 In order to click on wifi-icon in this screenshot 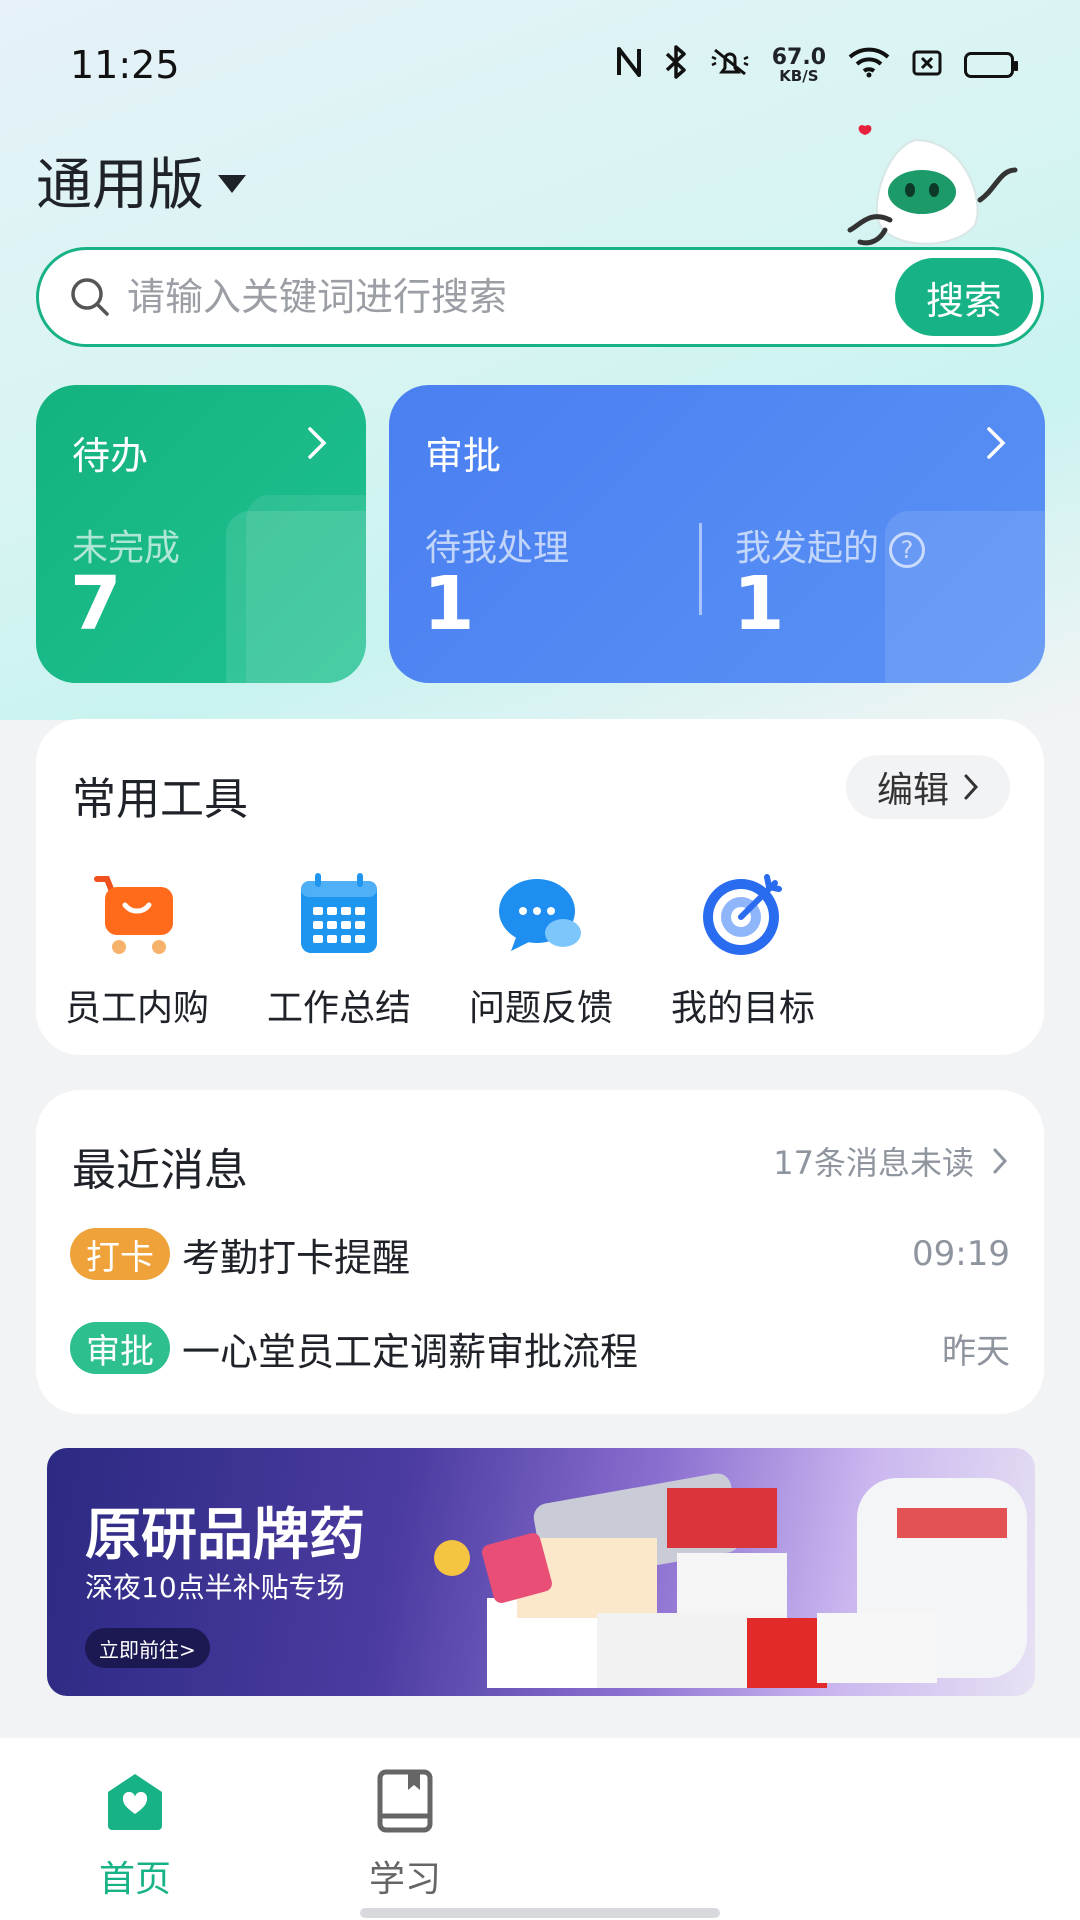, I will do `click(869, 65)`.